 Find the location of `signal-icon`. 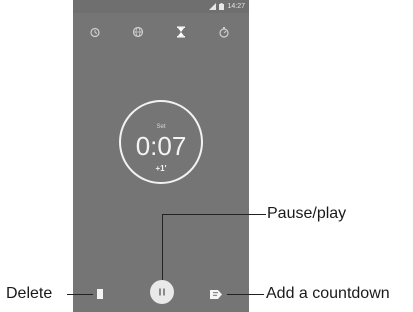

signal-icon is located at coordinates (213, 6).